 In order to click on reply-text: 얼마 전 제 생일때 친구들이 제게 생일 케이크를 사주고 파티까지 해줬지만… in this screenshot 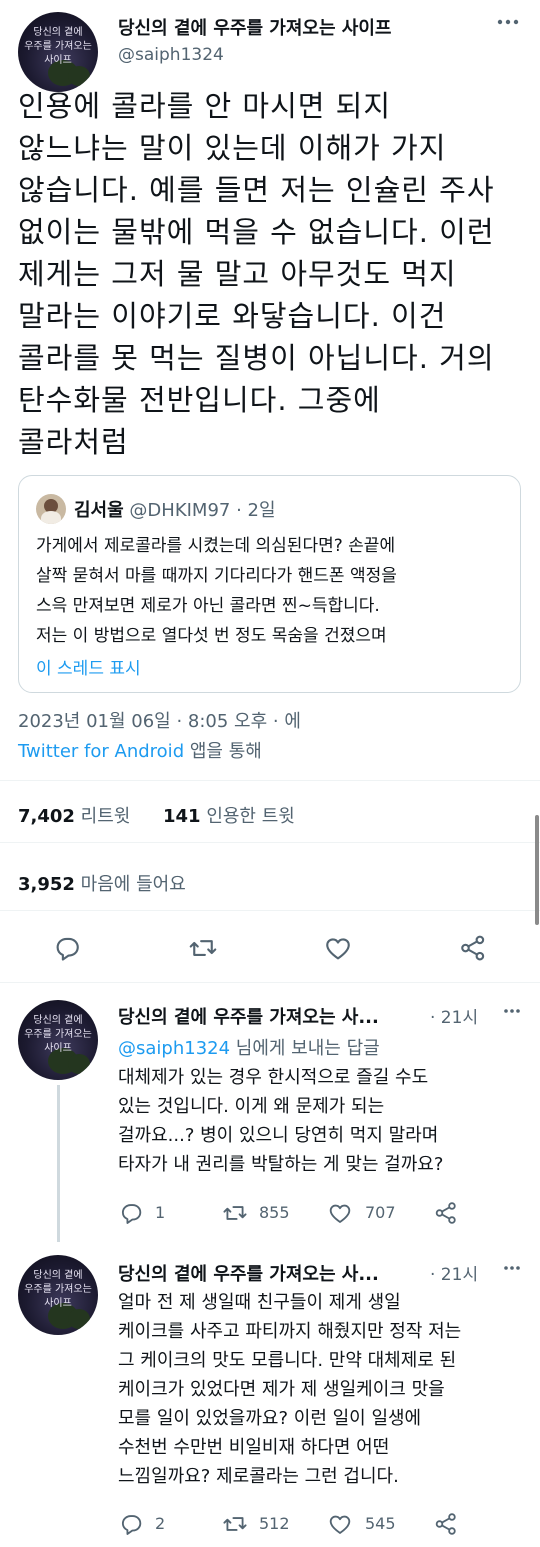, I will do `click(290, 1389)`.